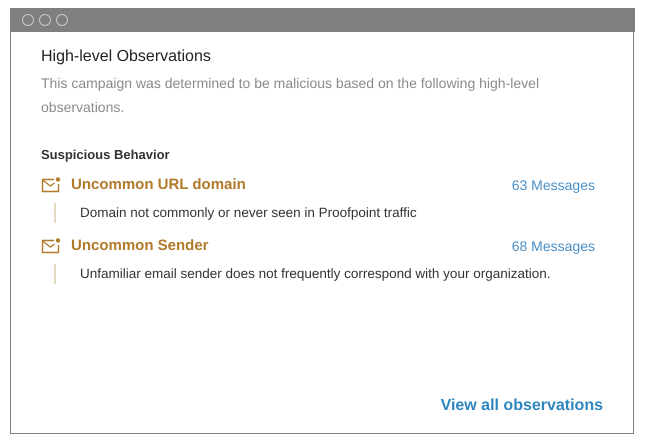 This screenshot has height=446, width=646. I want to click on section-heading: Suspicious Behavior, so click(106, 154).